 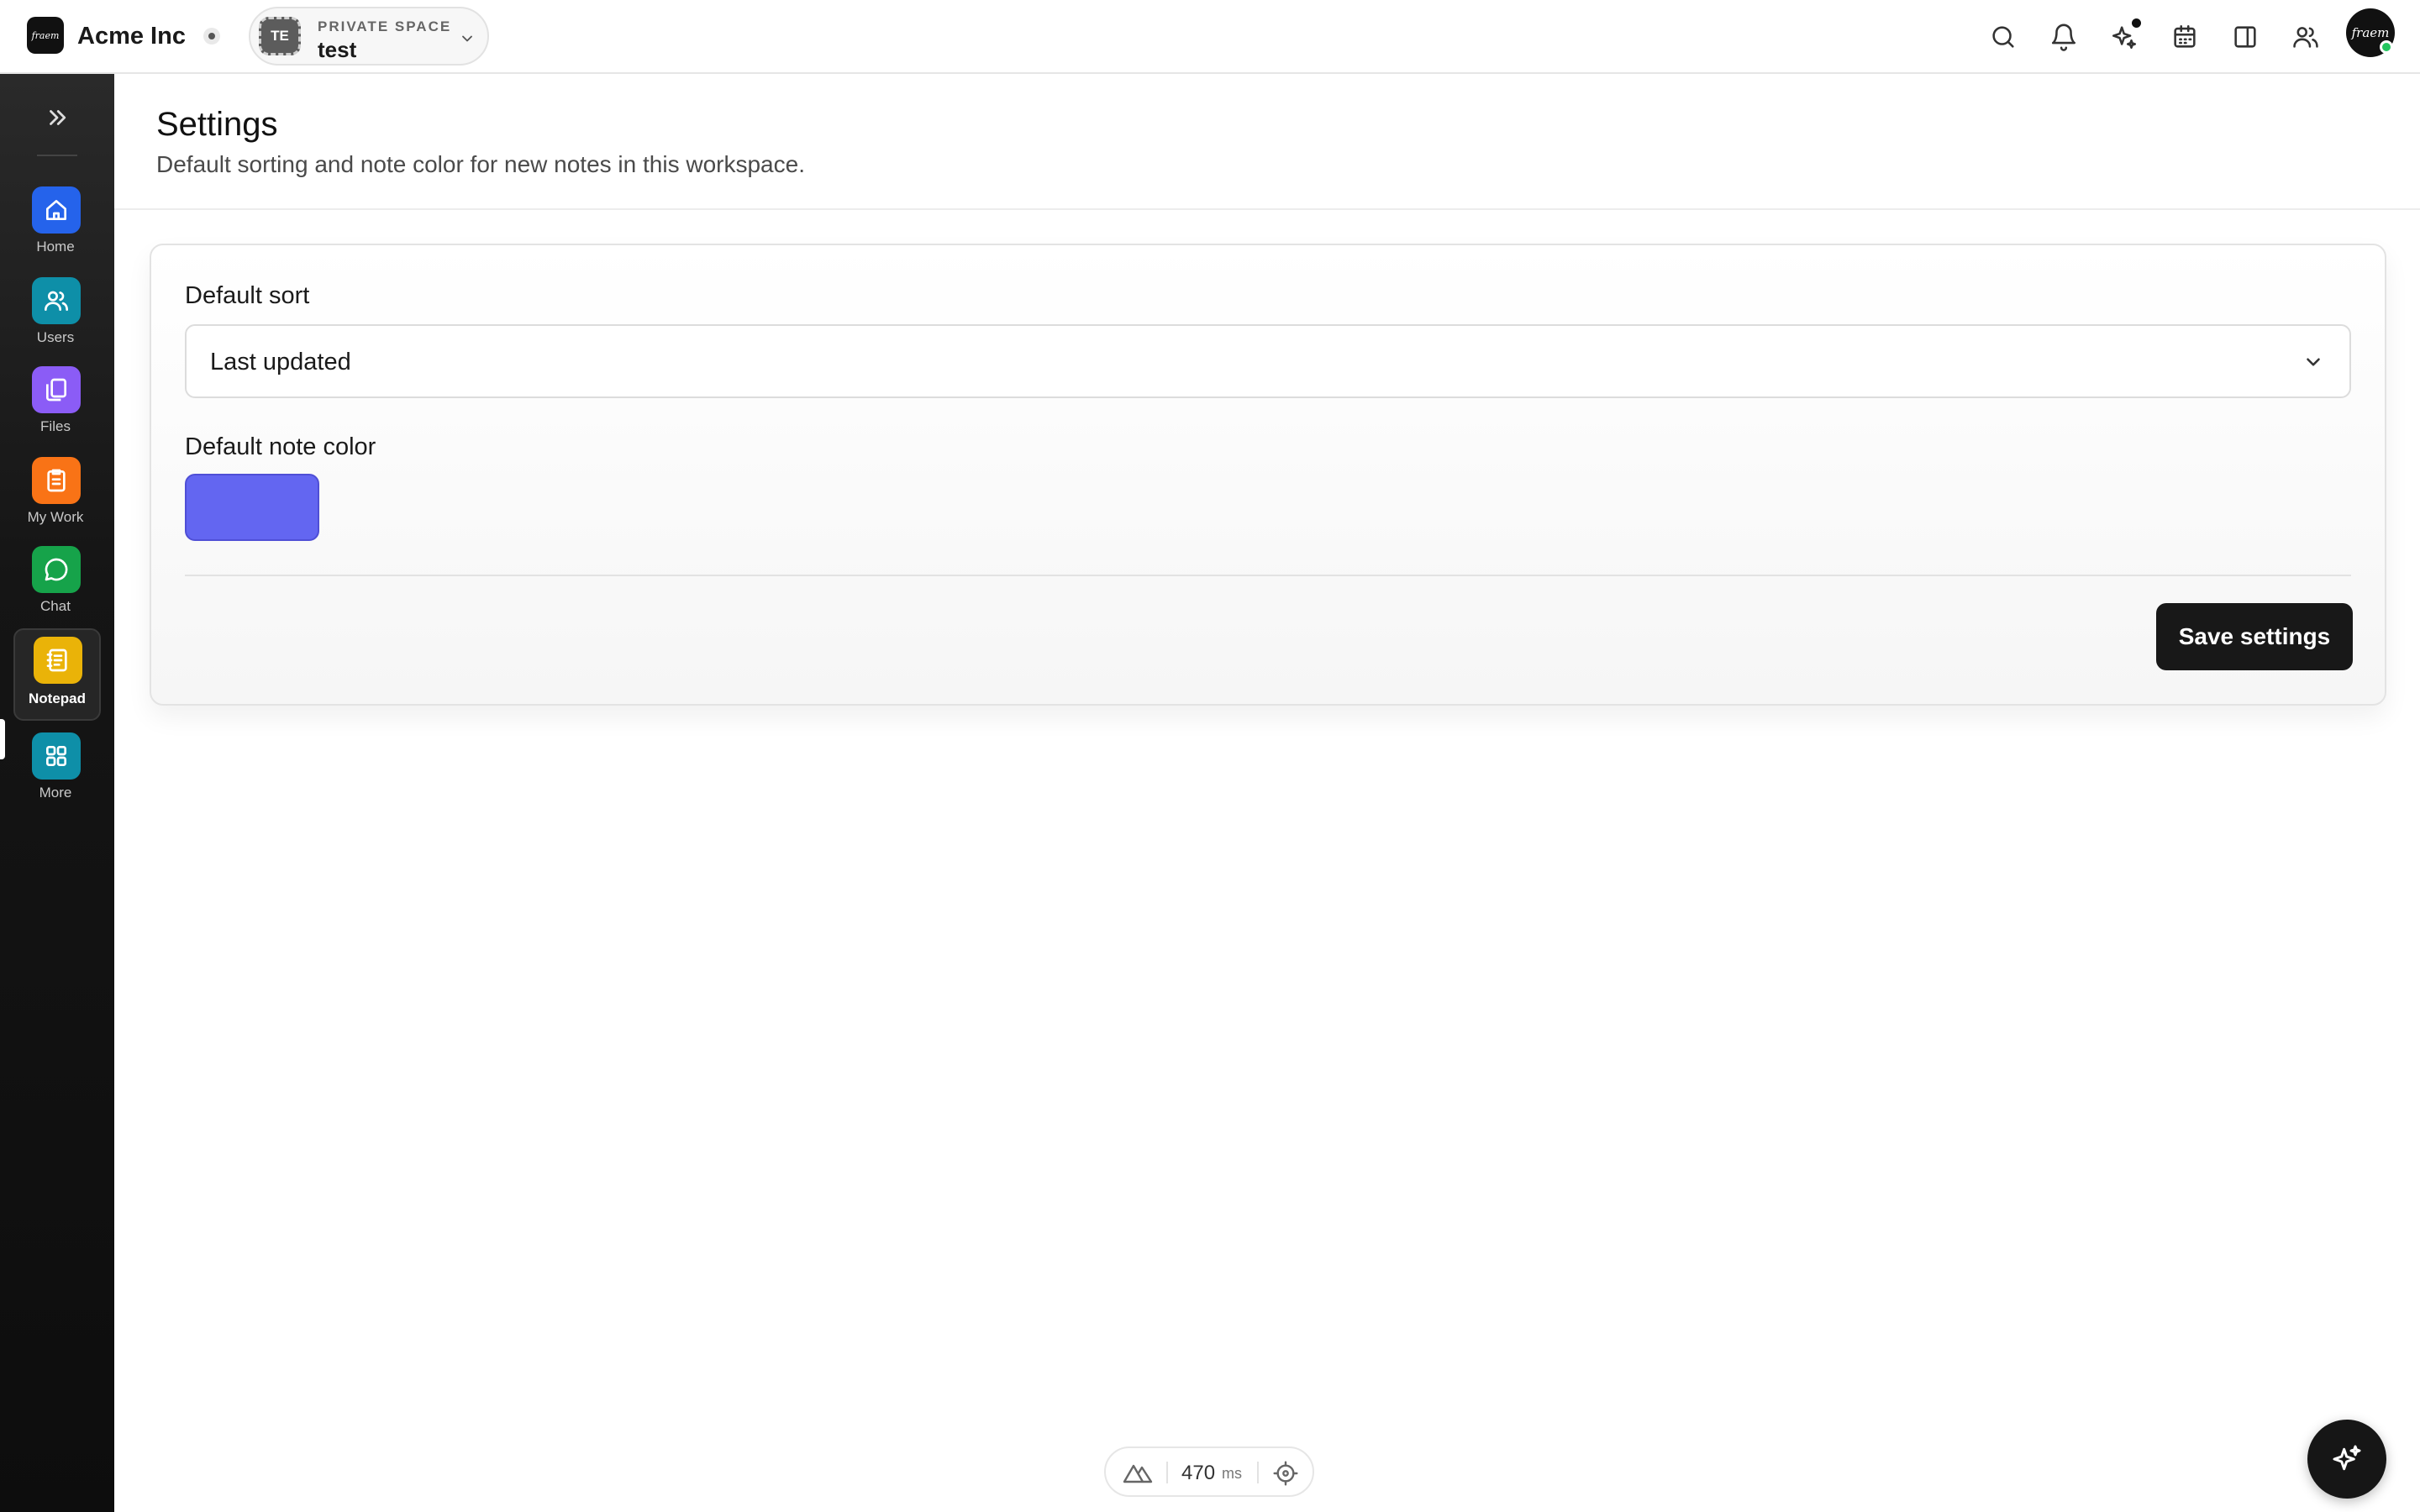 I want to click on header-divider, so click(x=1267, y=209).